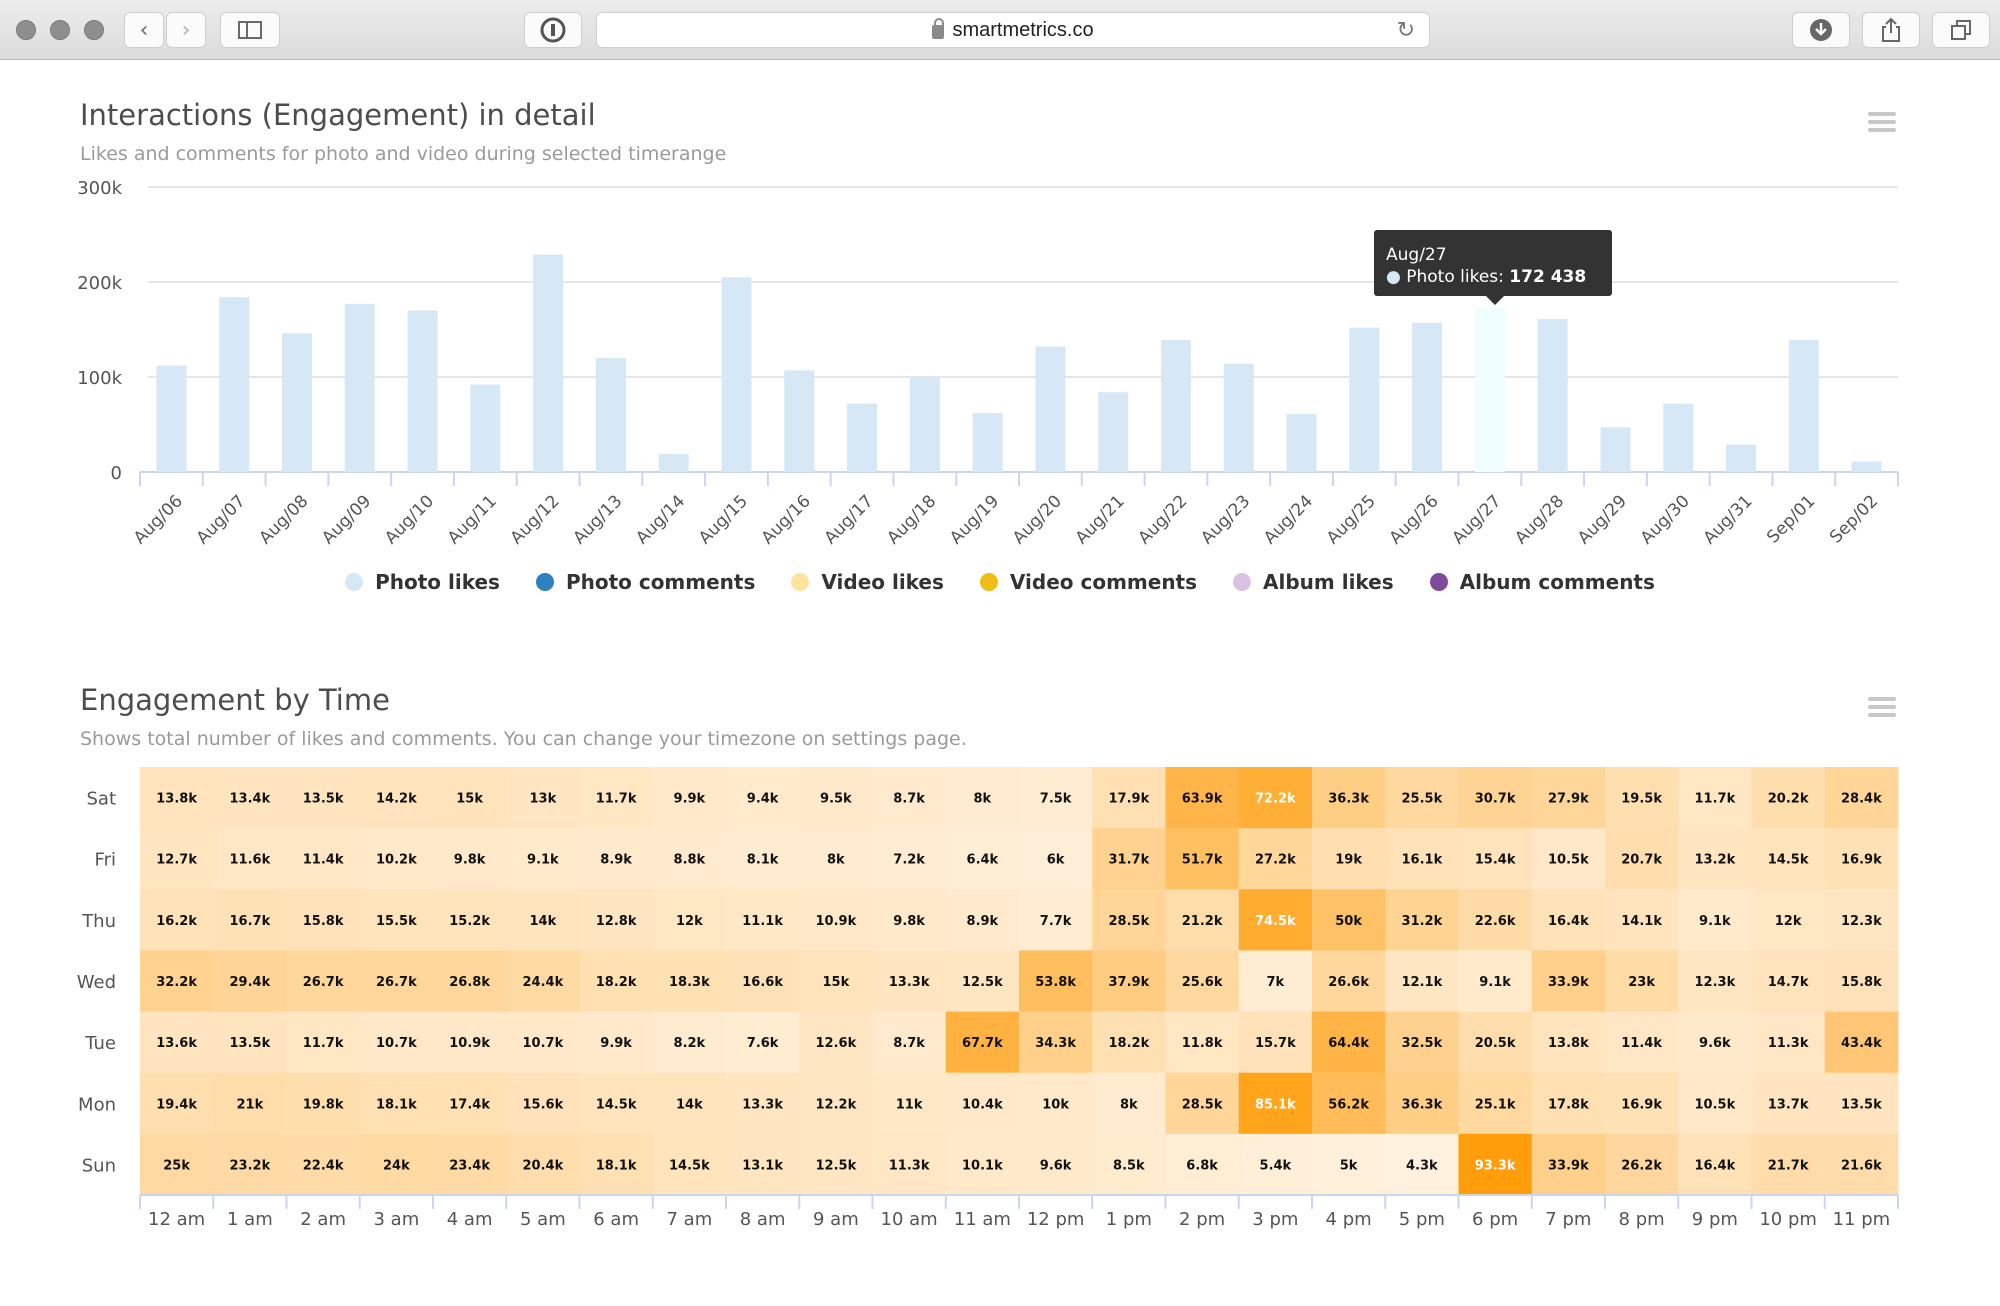  I want to click on cell-label: 9.4k, so click(763, 799).